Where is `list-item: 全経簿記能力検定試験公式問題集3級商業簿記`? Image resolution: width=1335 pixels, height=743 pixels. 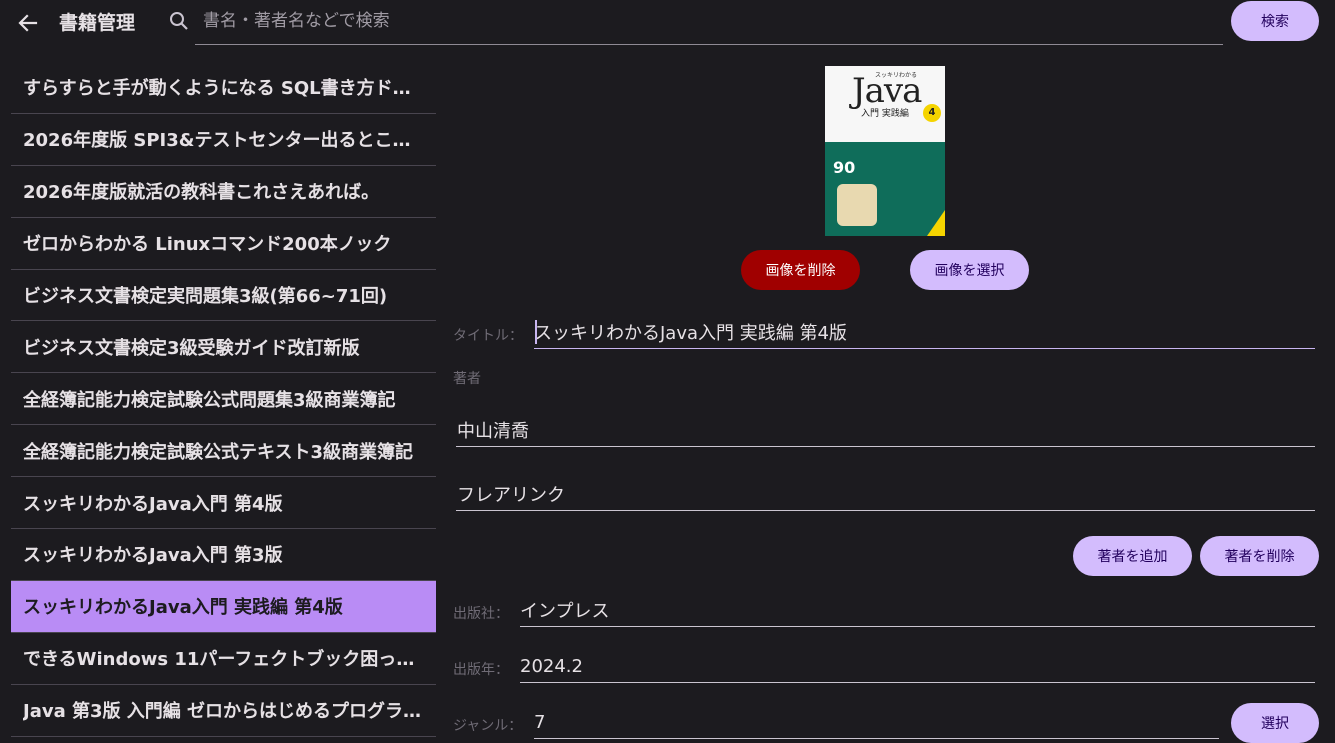 list-item: 全経簿記能力検定試験公式問題集3級商業簿記 is located at coordinates (223, 399).